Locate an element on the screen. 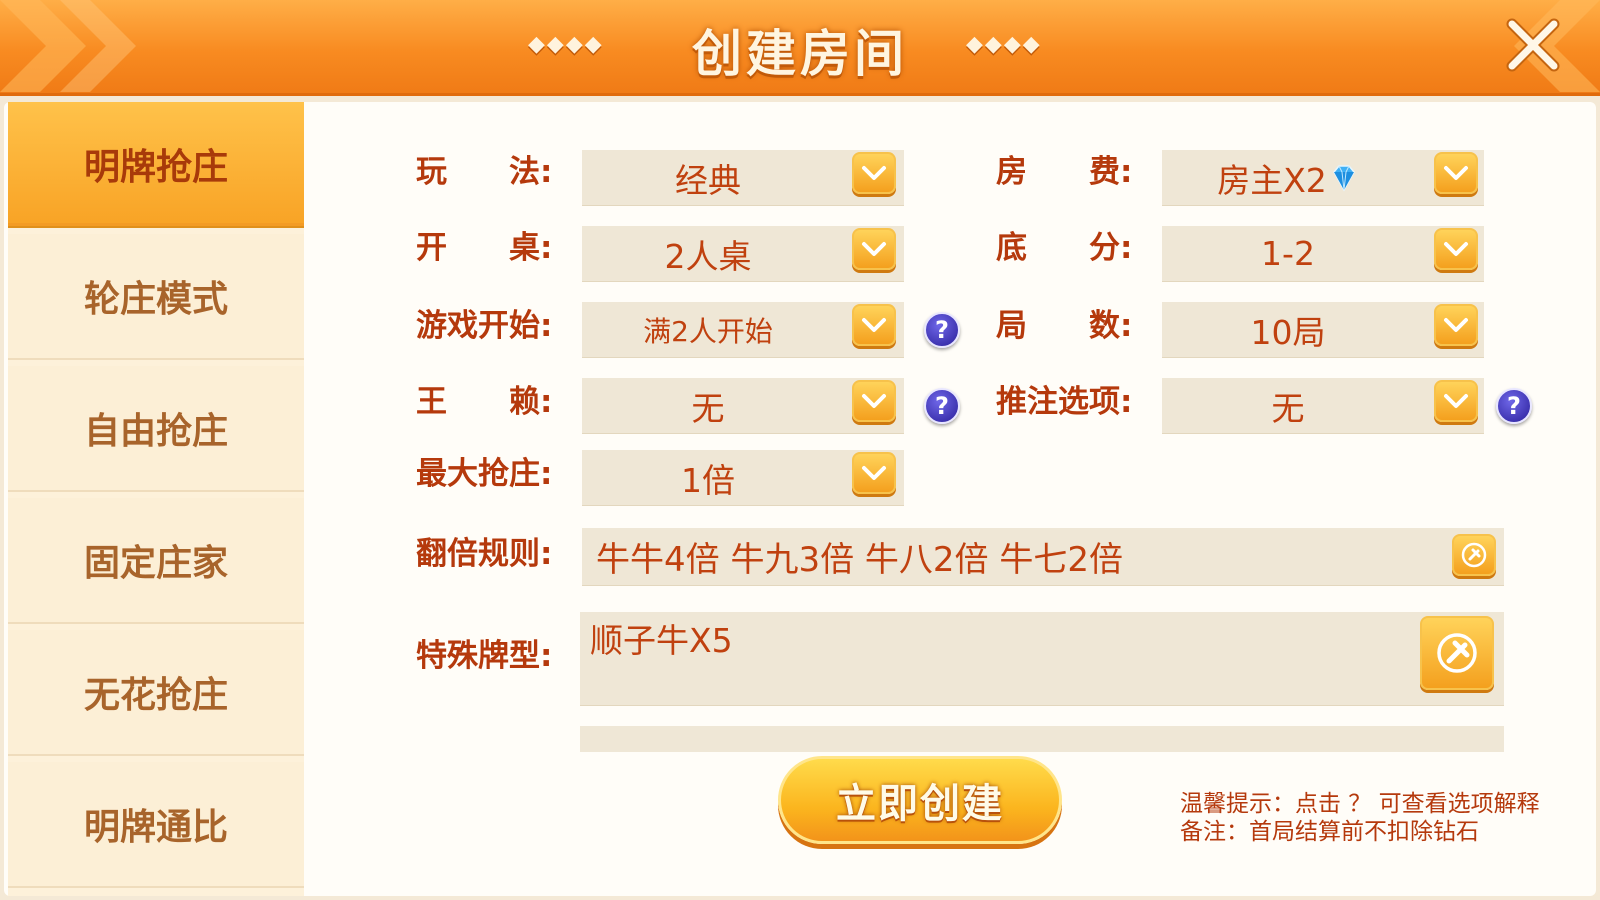 The width and height of the screenshot is (1600, 900). max-grab-value: 1倍 is located at coordinates (708, 480).